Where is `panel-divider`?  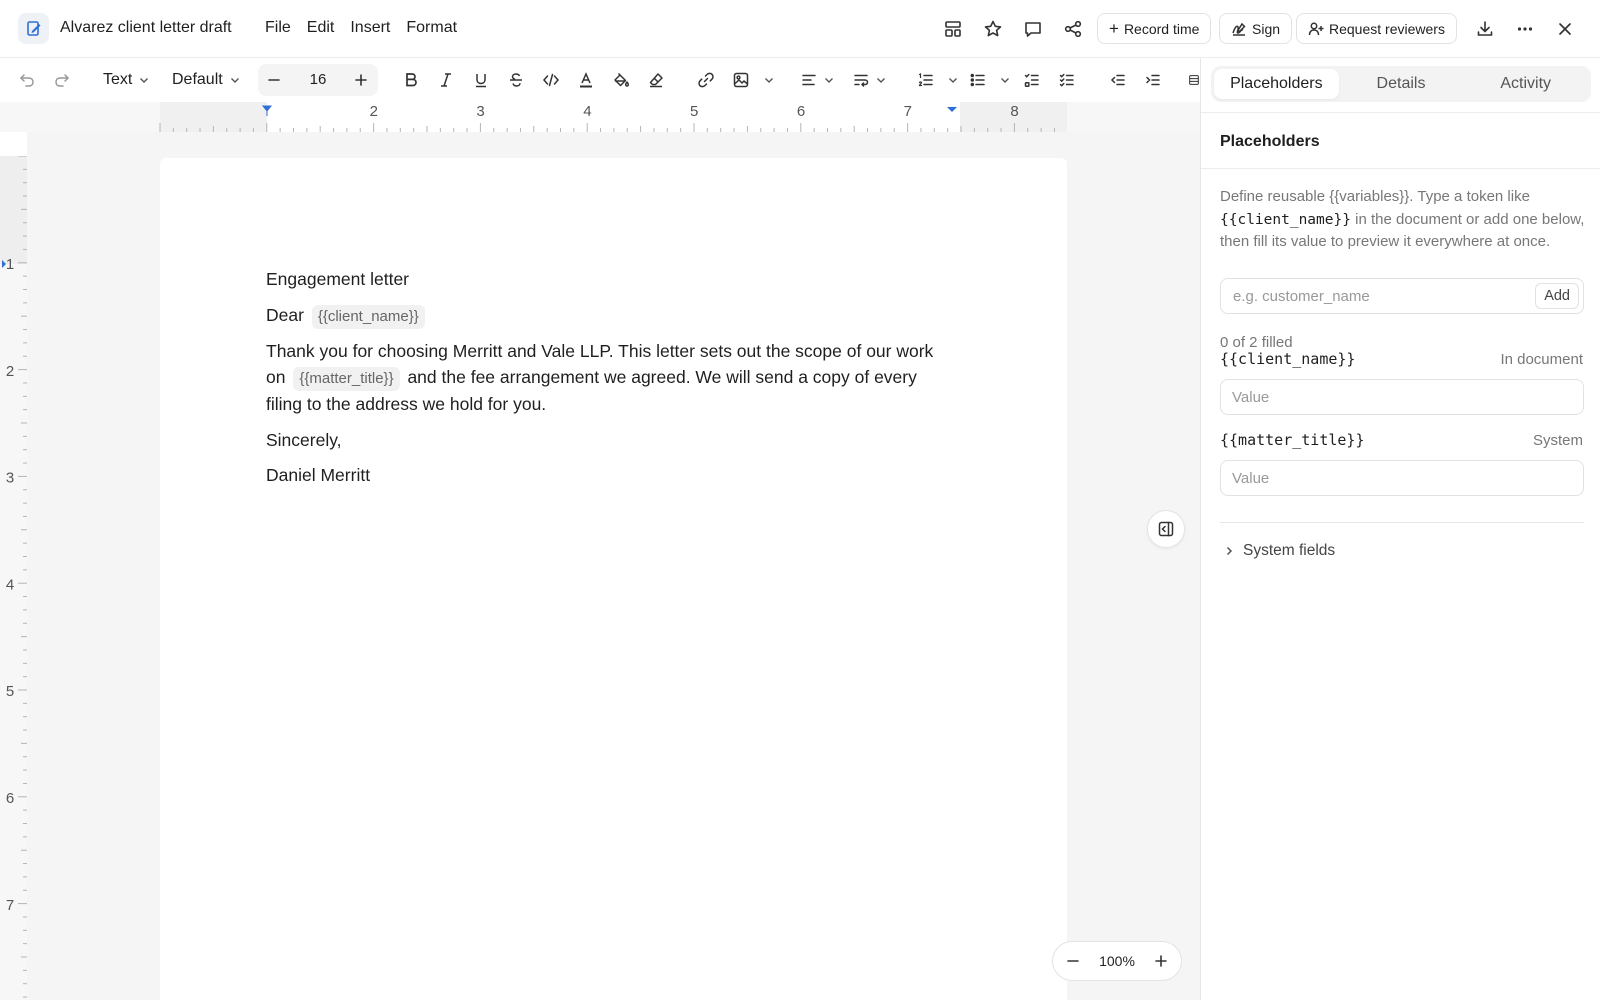 panel-divider is located at coordinates (1402, 522).